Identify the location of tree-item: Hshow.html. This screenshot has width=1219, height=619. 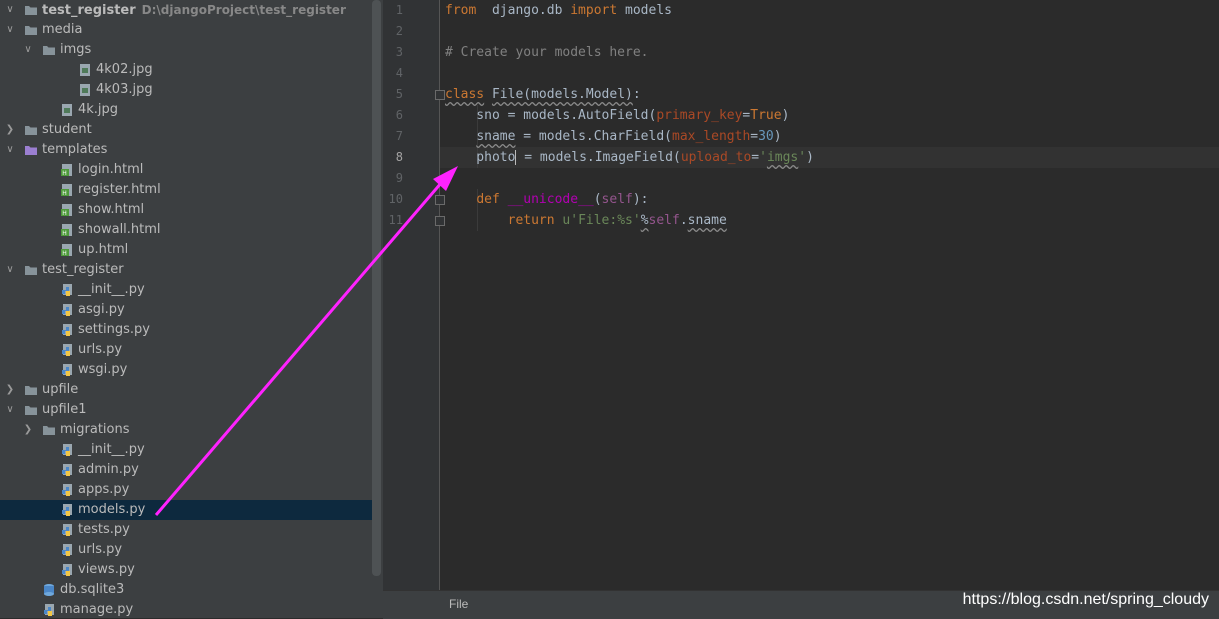
(186, 210).